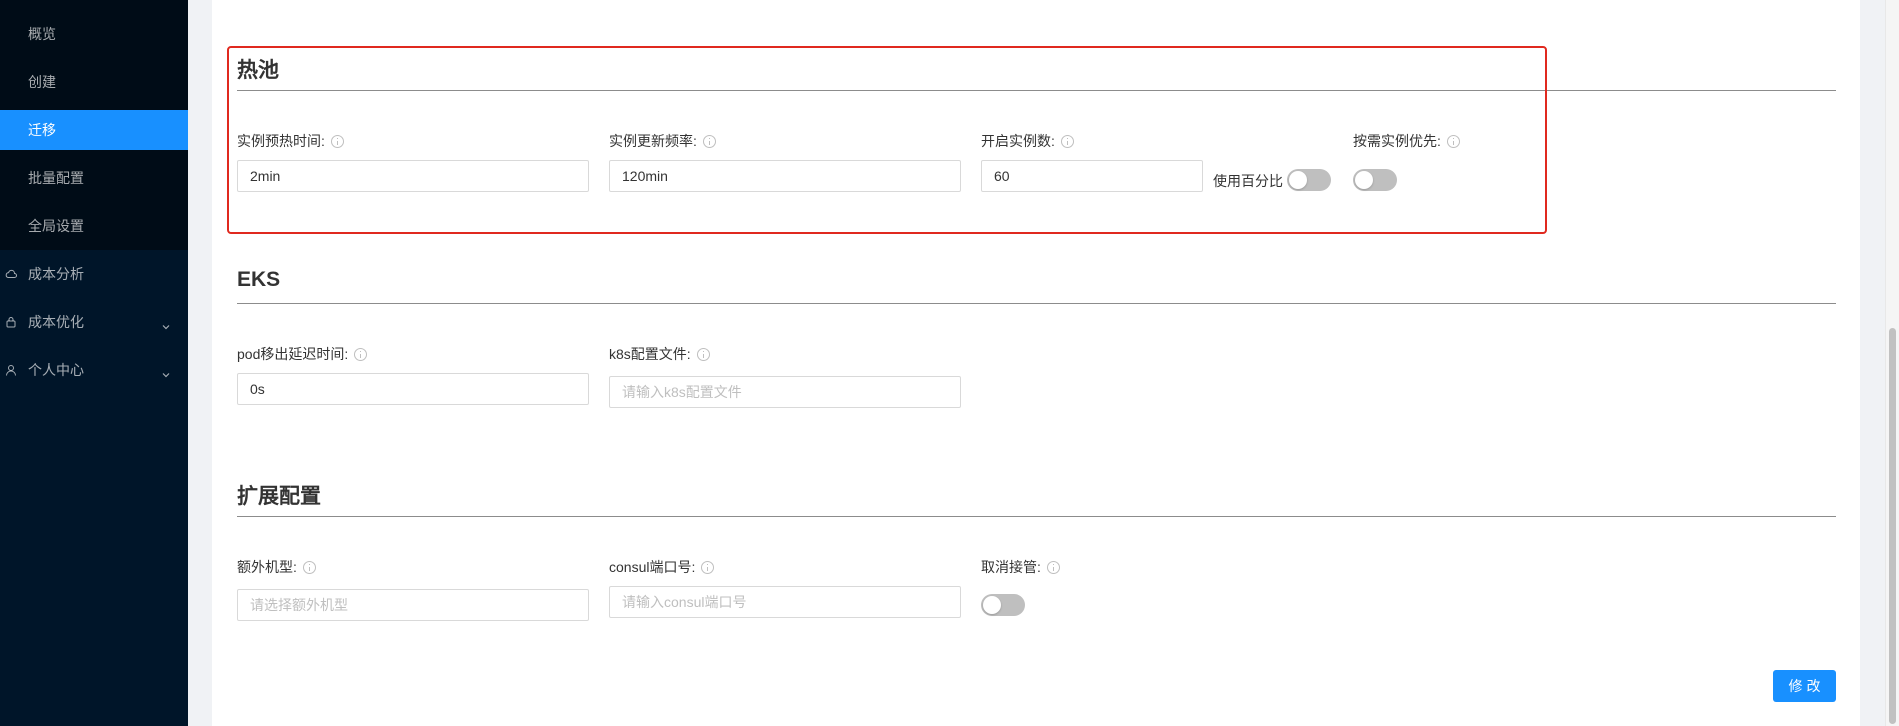 This screenshot has width=1899, height=726. I want to click on k8s-config-label-text: k8s配置文件:, so click(650, 354).